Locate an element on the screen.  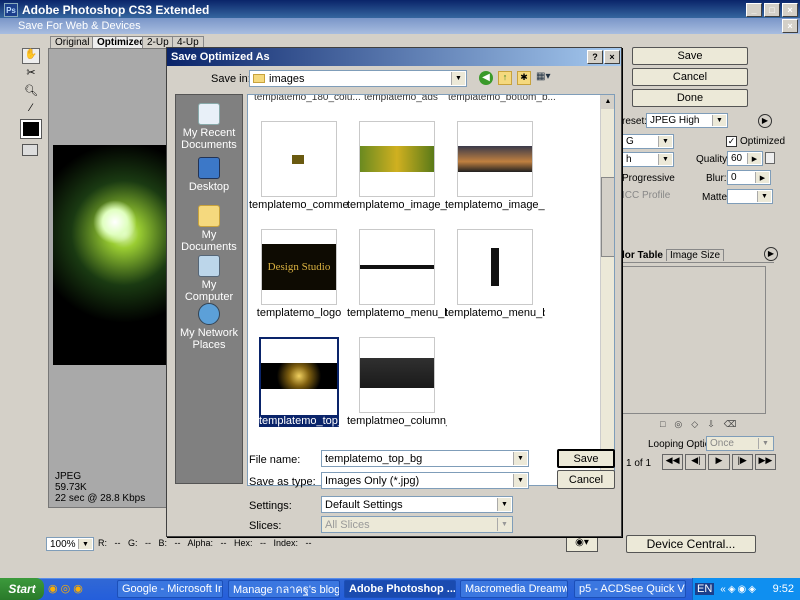
file-name-input: templatemo_top_bg ▼ is located at coordinates (425, 458).